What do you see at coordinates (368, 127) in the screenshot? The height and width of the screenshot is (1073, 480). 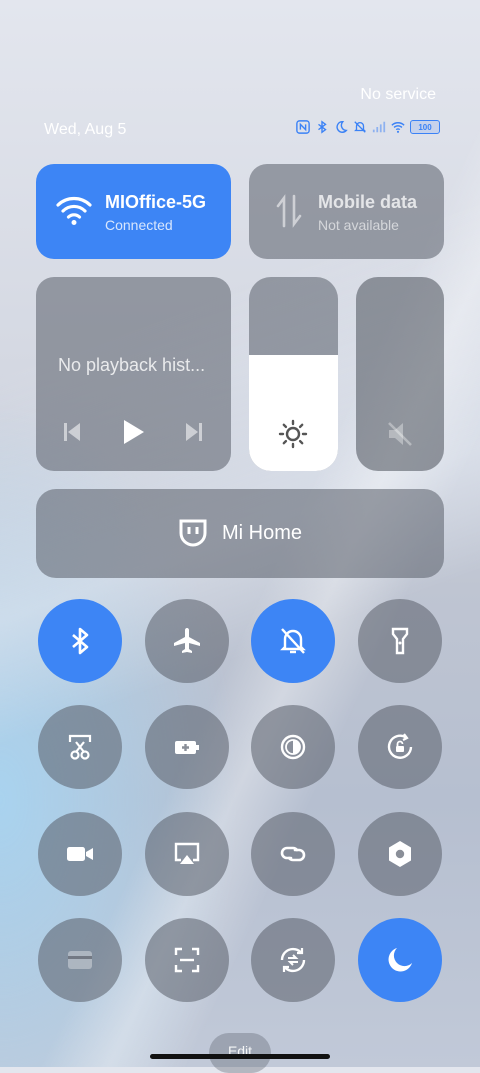 I see `status-icons: 100` at bounding box center [368, 127].